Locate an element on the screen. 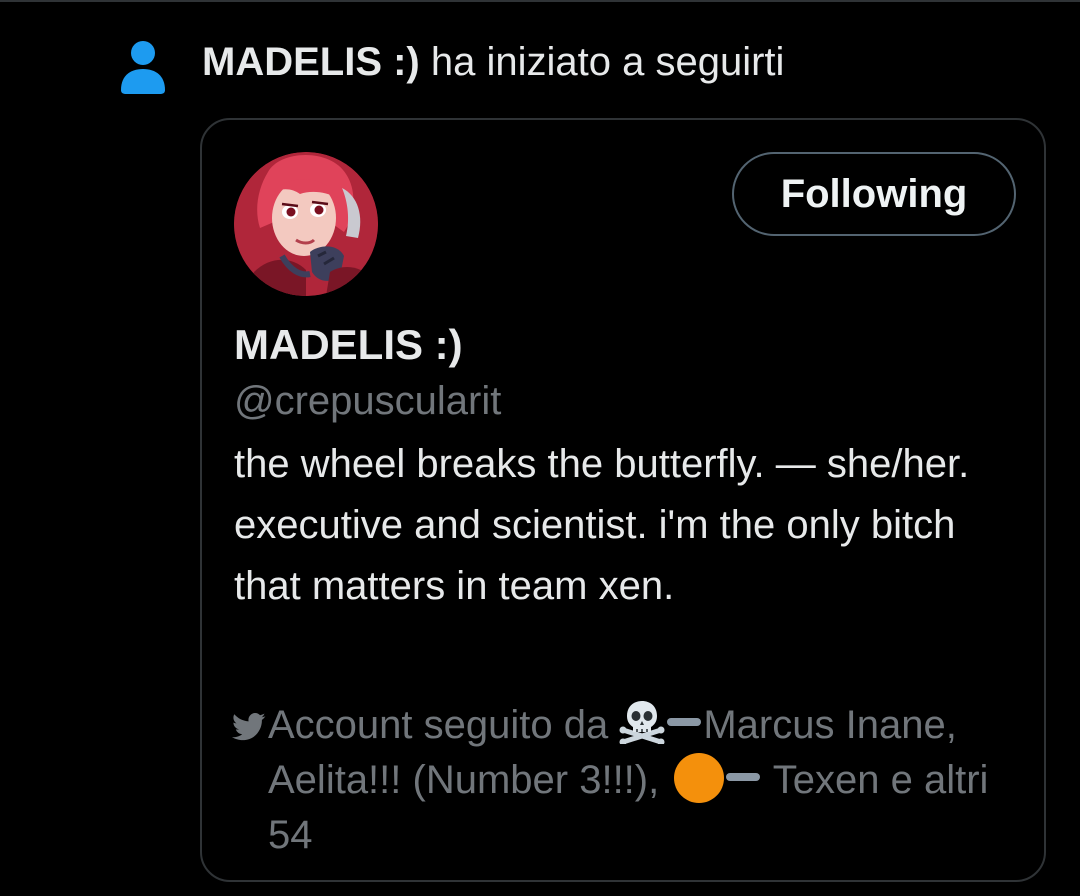  notification-action: ha iniziato a seguirti is located at coordinates (607, 62).